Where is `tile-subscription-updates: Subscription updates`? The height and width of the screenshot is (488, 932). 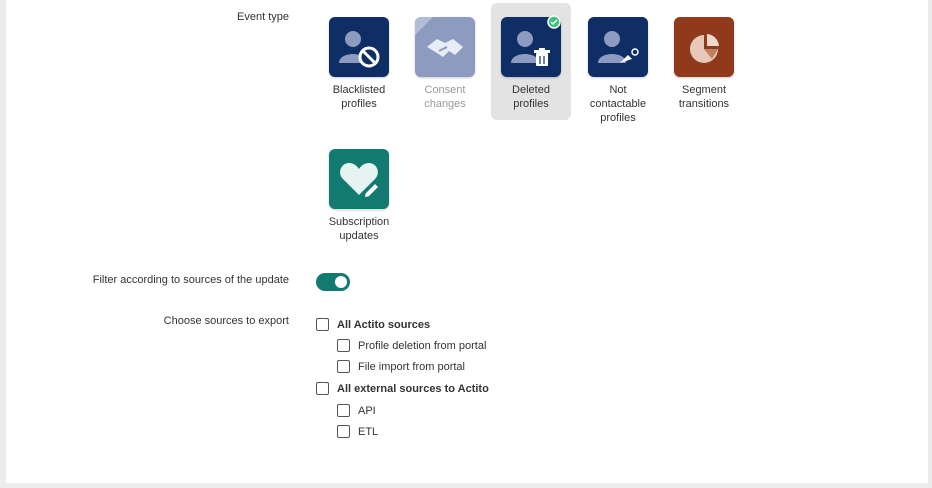 tile-subscription-updates: Subscription updates is located at coordinates (359, 196).